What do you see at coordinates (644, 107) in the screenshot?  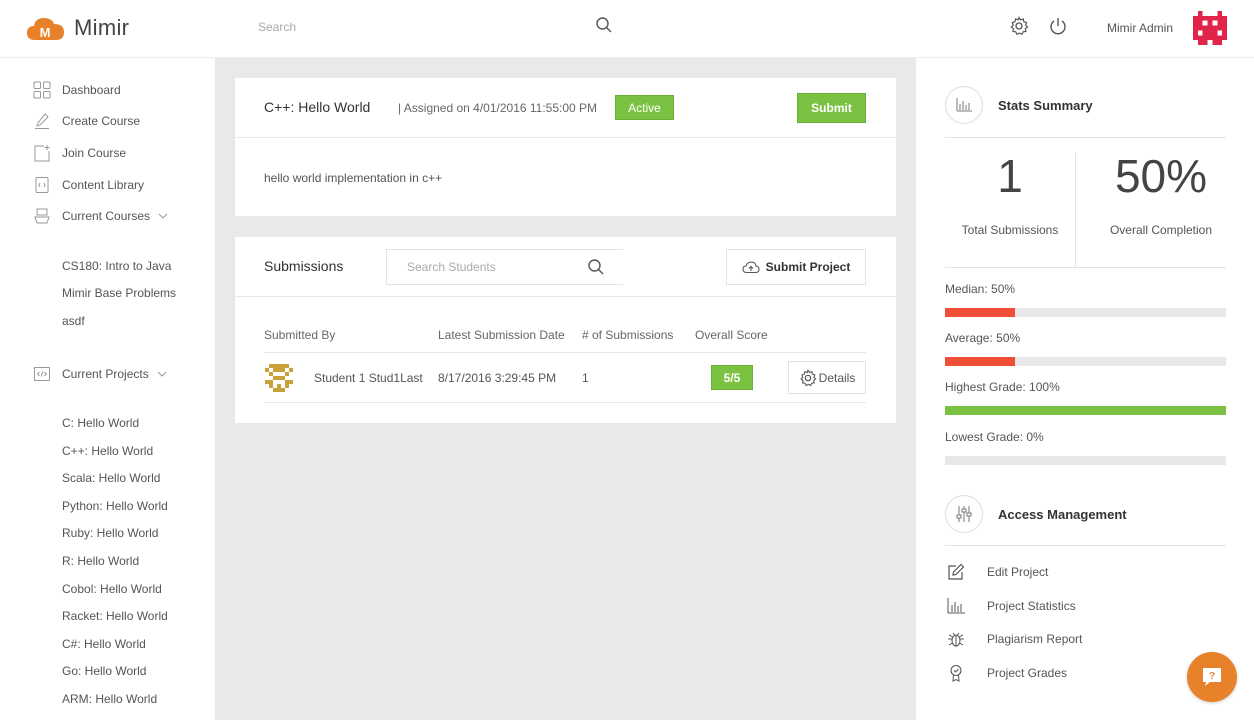 I see `status-badge: Active` at bounding box center [644, 107].